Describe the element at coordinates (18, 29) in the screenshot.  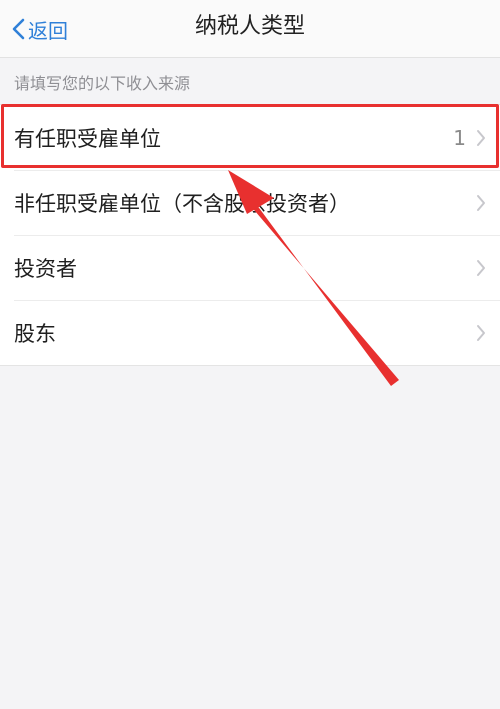
I see `chevron-left-icon` at that location.